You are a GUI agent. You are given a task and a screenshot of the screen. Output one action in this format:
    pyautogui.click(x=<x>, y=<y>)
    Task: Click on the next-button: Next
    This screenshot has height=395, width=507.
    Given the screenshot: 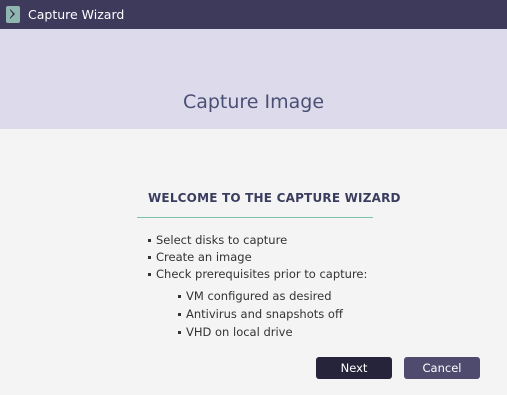 What is the action you would take?
    pyautogui.click(x=354, y=368)
    